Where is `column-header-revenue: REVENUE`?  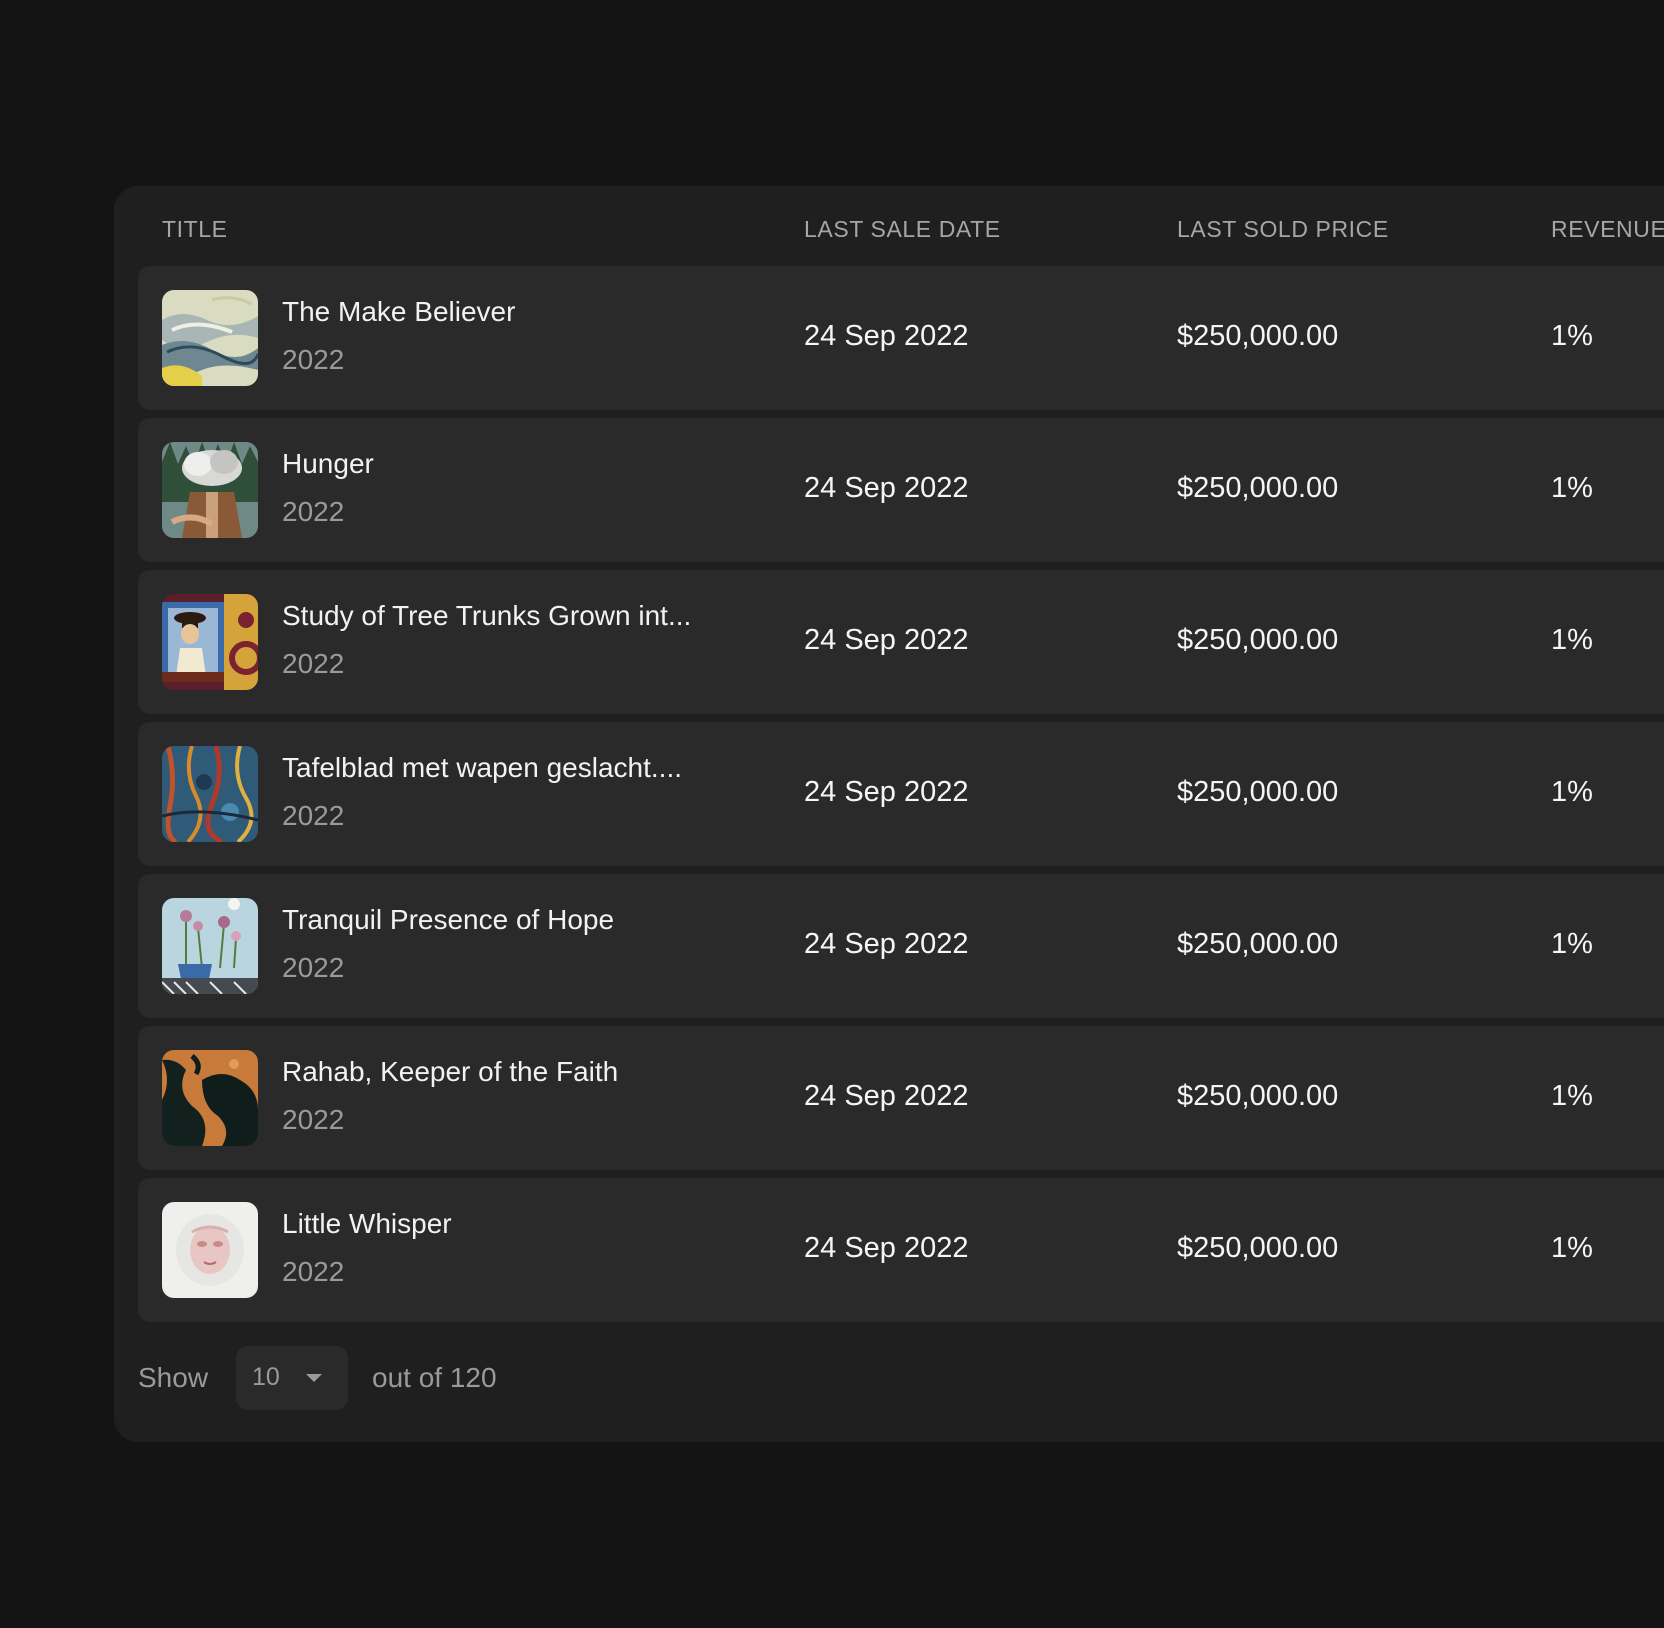
column-header-revenue: REVENUE is located at coordinates (1607, 229).